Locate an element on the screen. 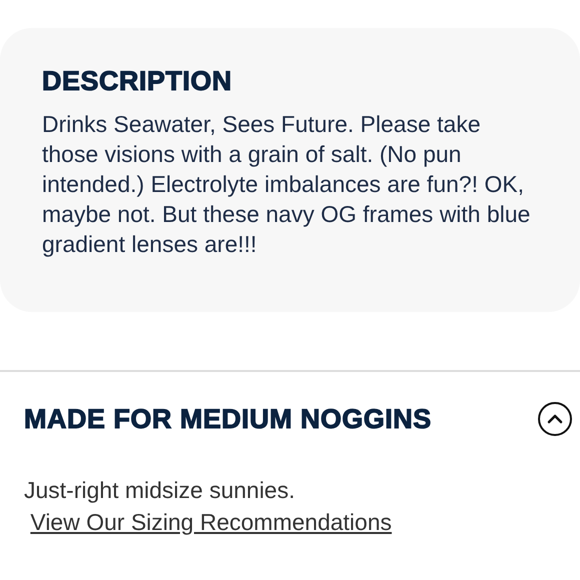 Image resolution: width=580 pixels, height=580 pixels. sizing-heading: MADE FOR MEDIUM NOGGINS is located at coordinates (228, 419).